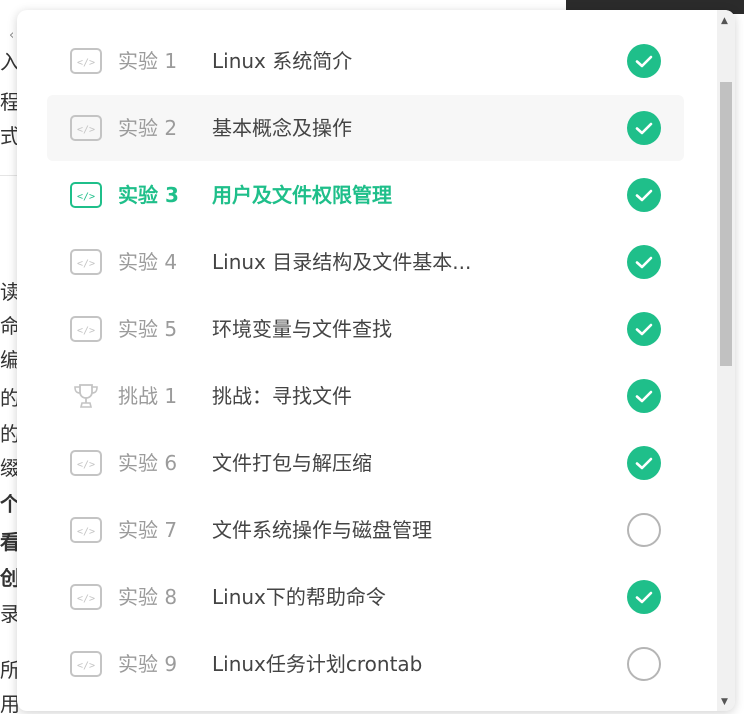 The height and width of the screenshot is (714, 744). Describe the element at coordinates (322, 530) in the screenshot. I see `lesson-title: 文件系统操作与磁盘管理` at that location.